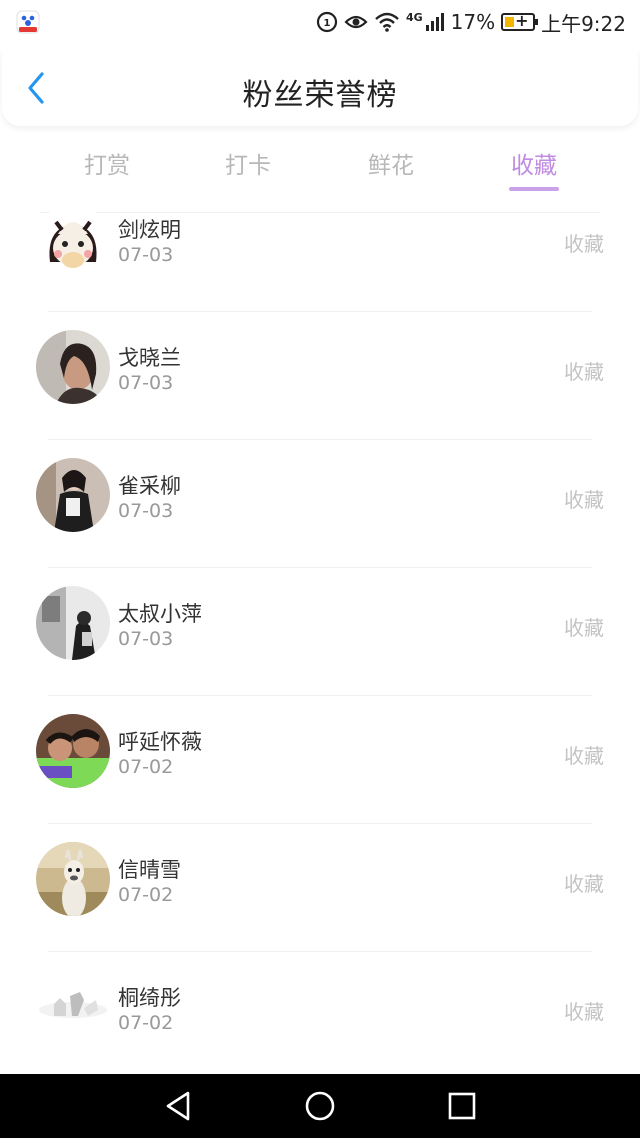 This screenshot has height=1138, width=640. What do you see at coordinates (160, 614) in the screenshot?
I see `fan-name: 太叔小萍` at bounding box center [160, 614].